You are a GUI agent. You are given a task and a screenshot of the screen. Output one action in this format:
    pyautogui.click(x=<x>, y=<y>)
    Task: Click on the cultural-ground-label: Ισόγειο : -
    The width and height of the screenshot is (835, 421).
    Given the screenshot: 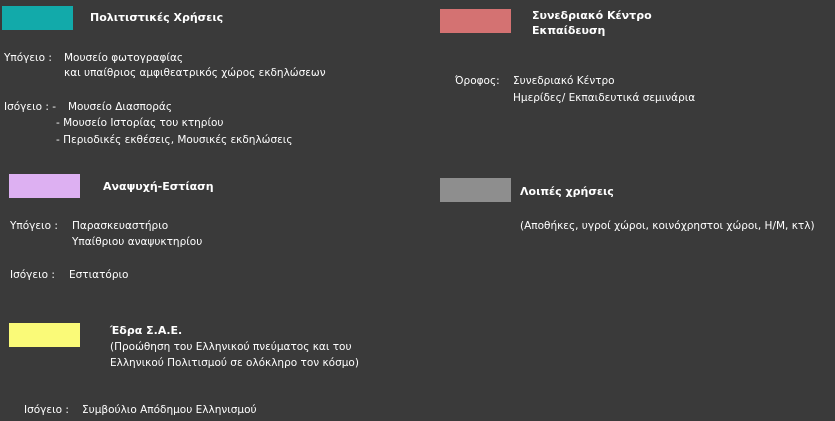 What is the action you would take?
    pyautogui.click(x=30, y=107)
    